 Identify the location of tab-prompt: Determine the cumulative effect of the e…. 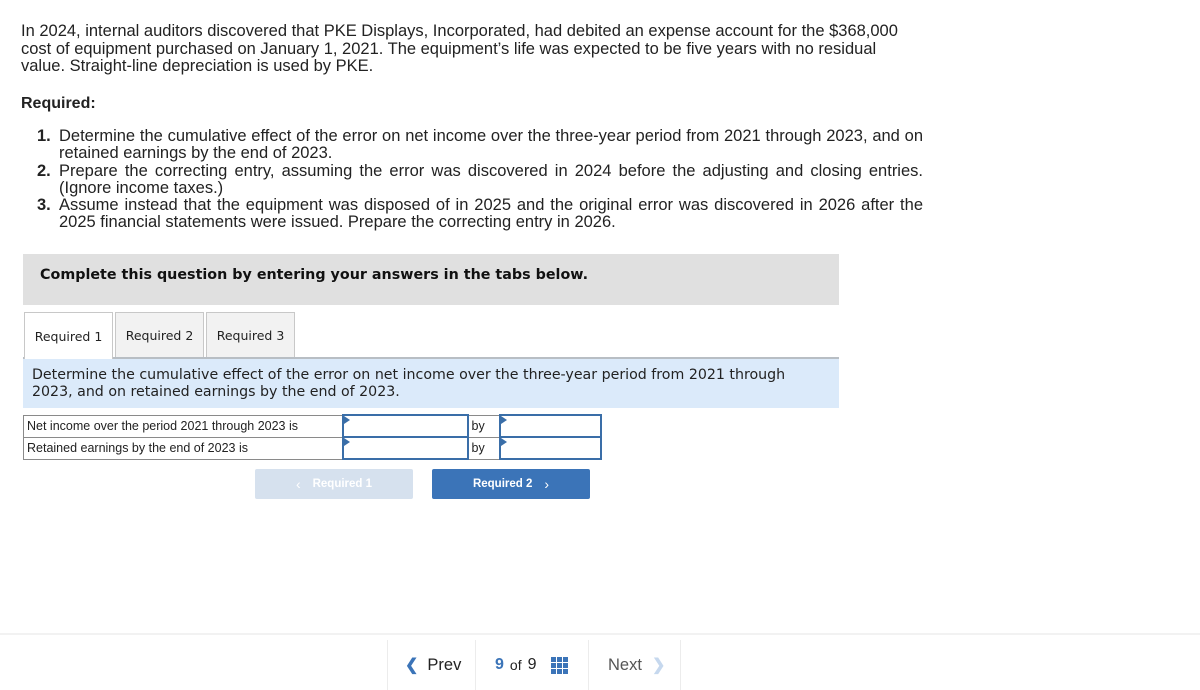
(431, 383).